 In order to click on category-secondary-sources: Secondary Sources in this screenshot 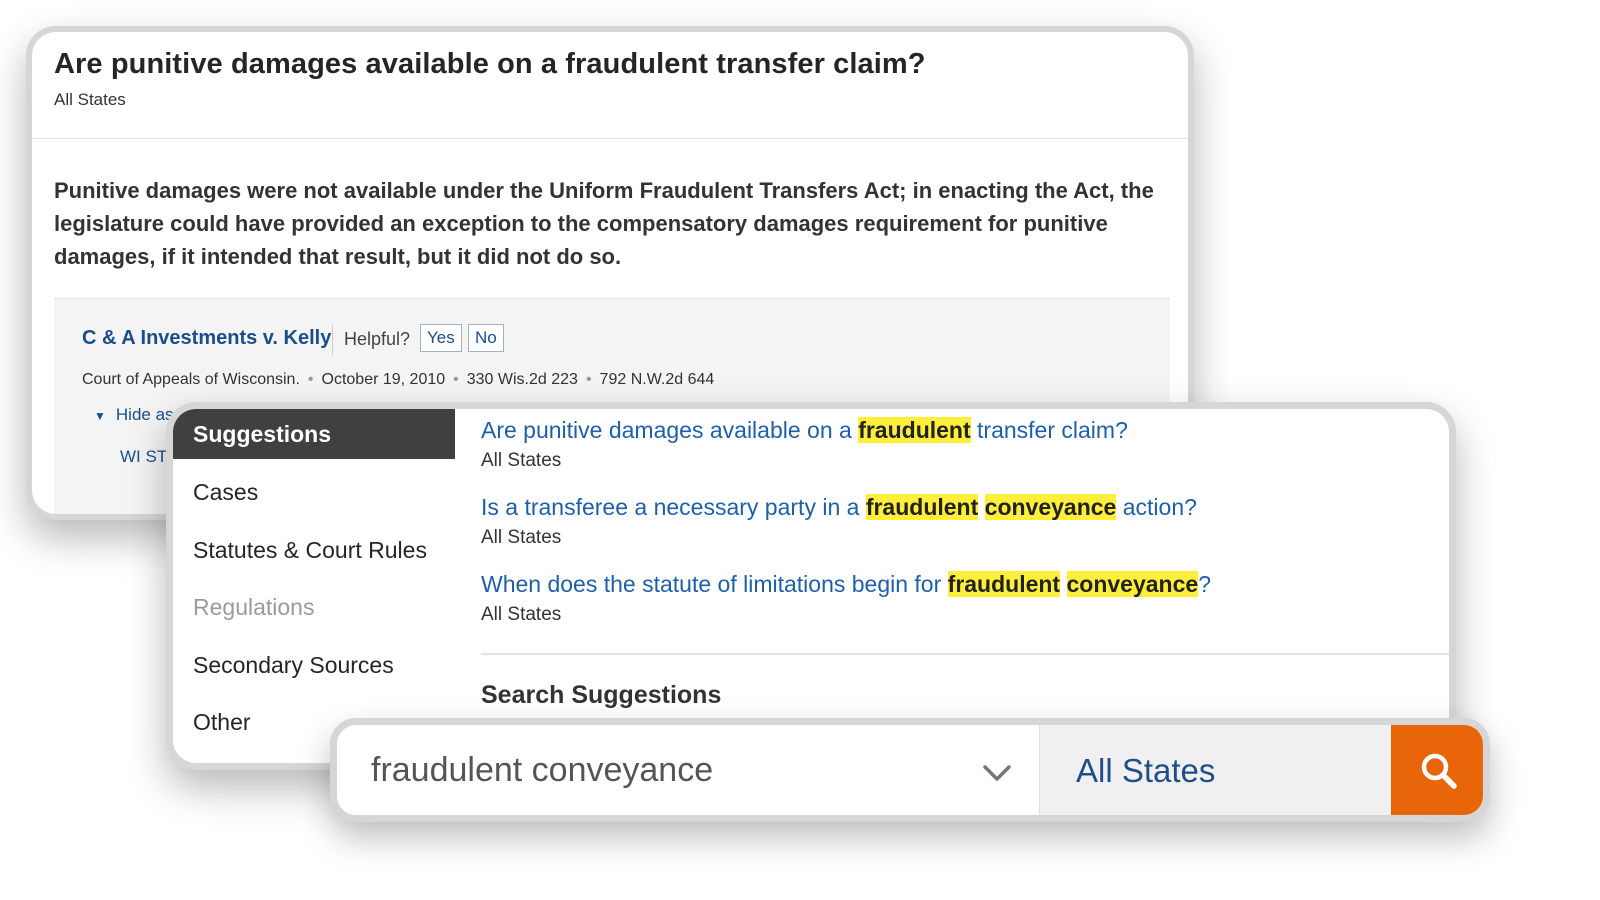, I will do `click(314, 665)`.